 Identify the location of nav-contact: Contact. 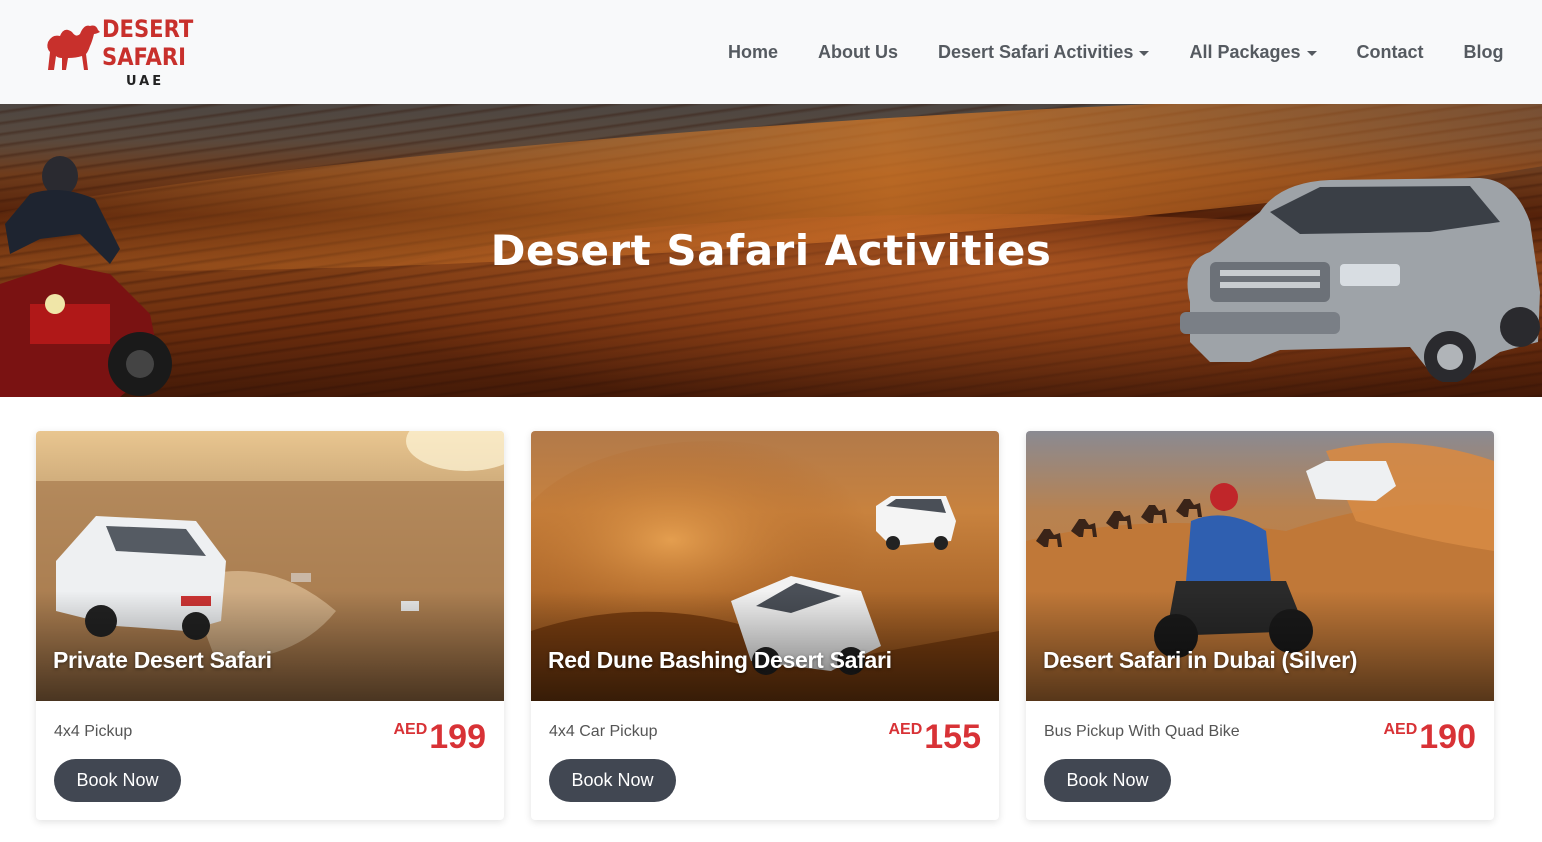
(1390, 52).